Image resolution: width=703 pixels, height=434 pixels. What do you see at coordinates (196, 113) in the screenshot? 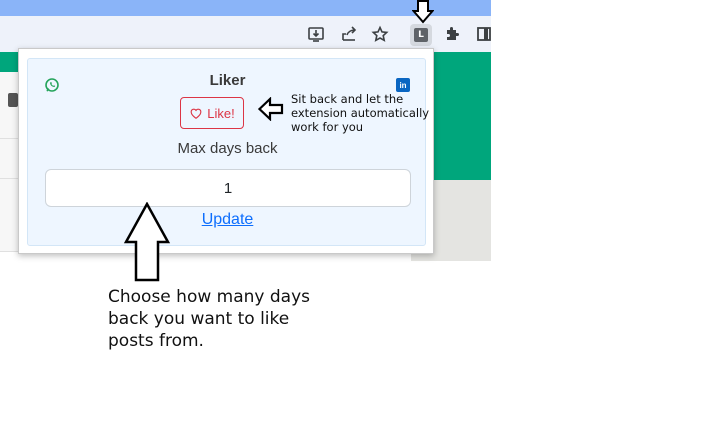
I see `heart-icon` at bounding box center [196, 113].